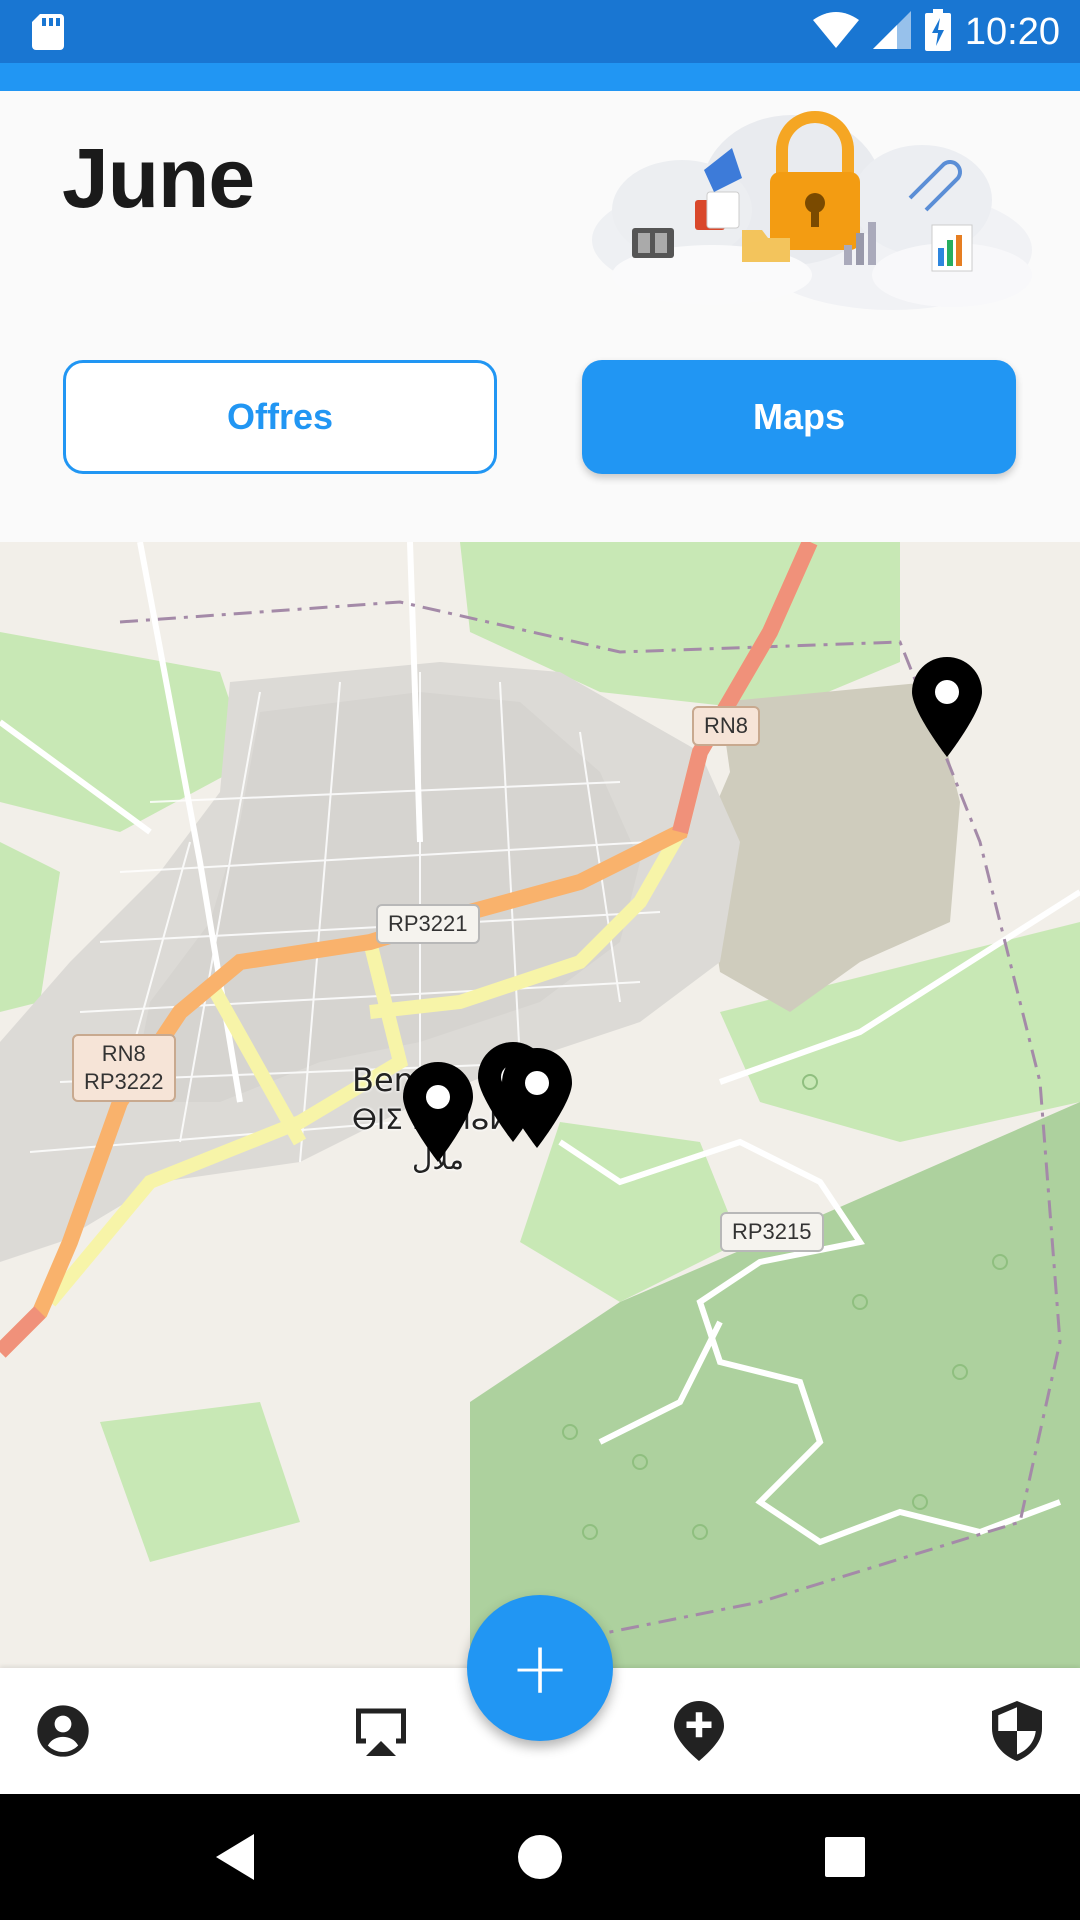  I want to click on home-icon, so click(540, 1857).